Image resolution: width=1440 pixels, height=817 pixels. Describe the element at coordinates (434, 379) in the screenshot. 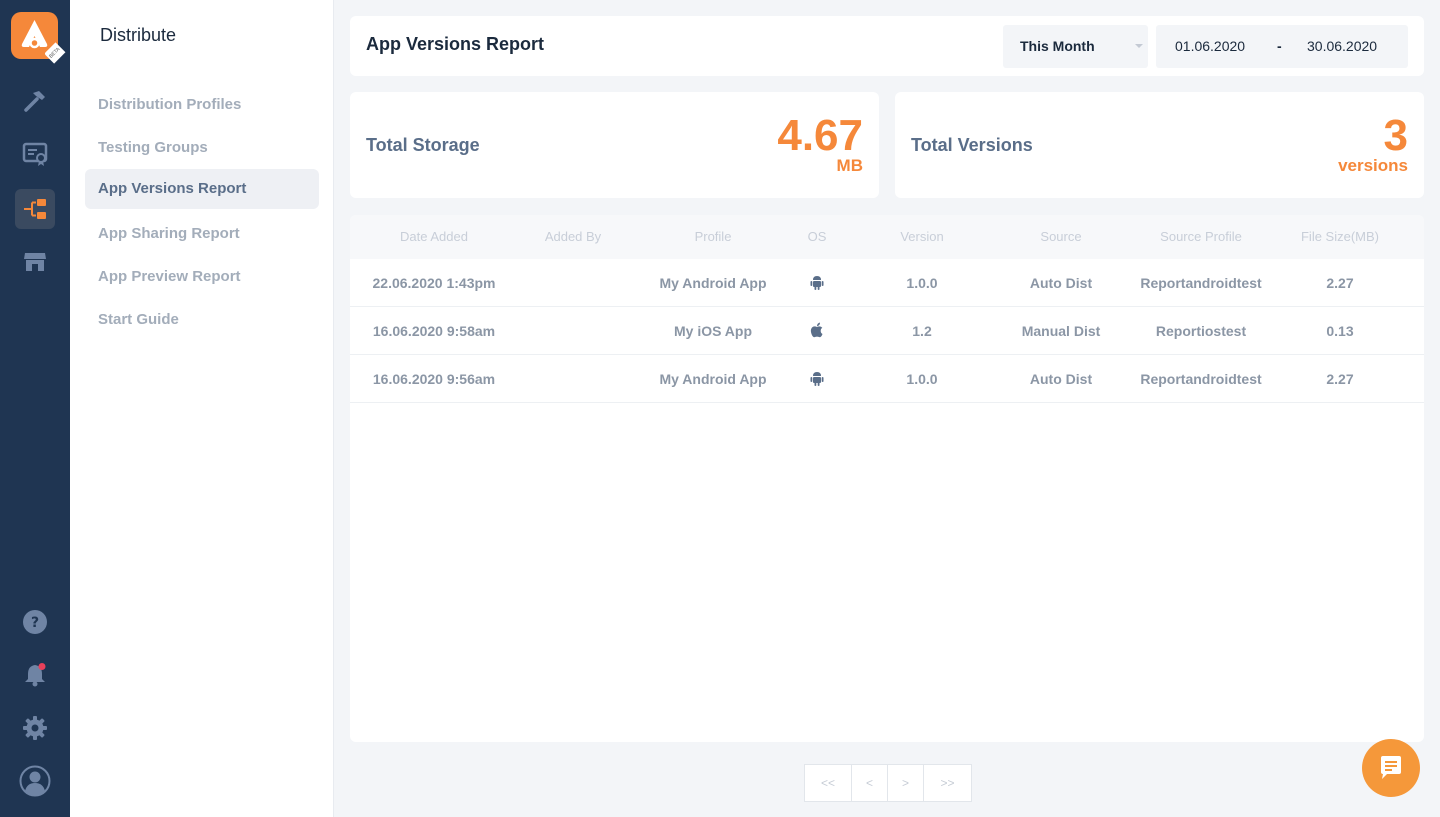

I see `cell-date-added: 16.06.2020 9:56am` at that location.